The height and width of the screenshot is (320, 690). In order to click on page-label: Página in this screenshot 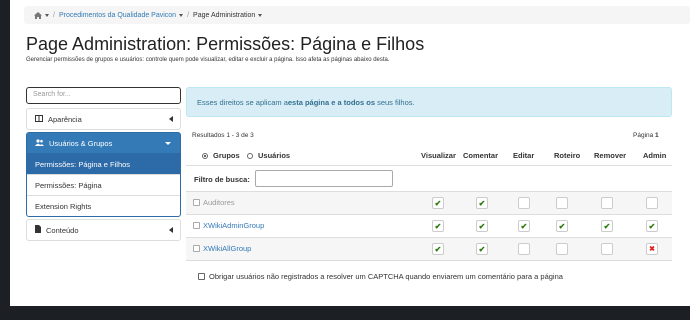, I will do `click(644, 135)`.